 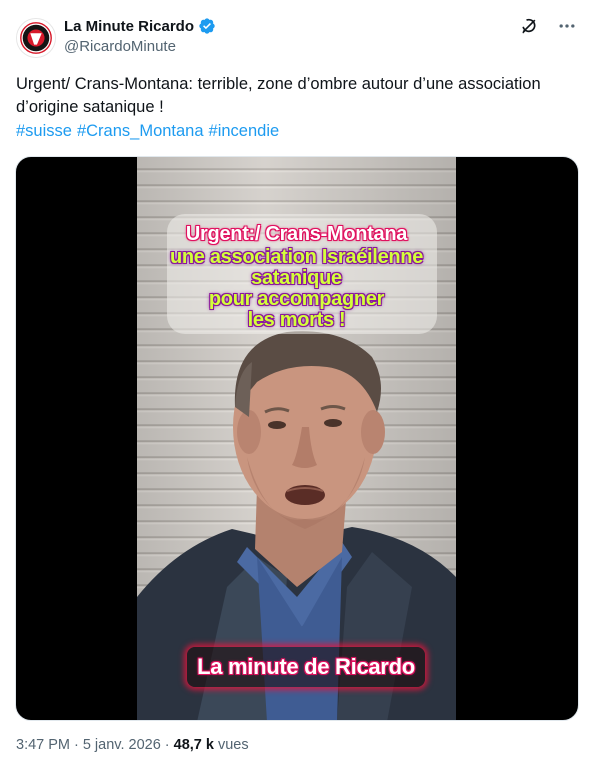 What do you see at coordinates (567, 26) in the screenshot?
I see `more-options-icon` at bounding box center [567, 26].